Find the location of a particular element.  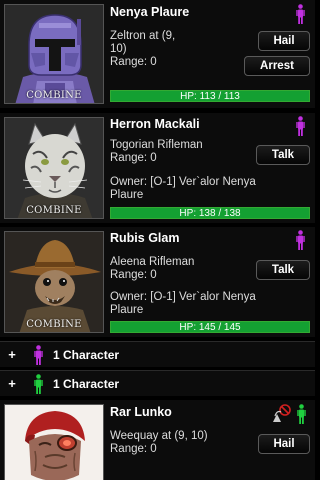

location-line-1: Weequay at (9, 10) is located at coordinates (159, 436).